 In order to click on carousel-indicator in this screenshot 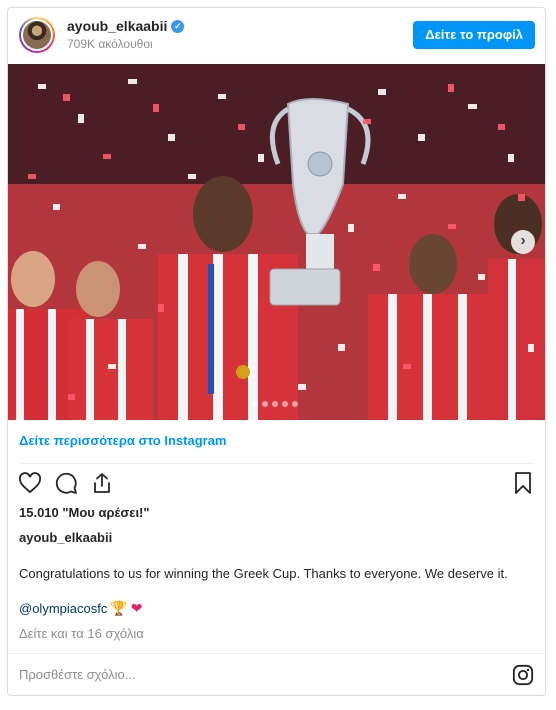, I will do `click(275, 404)`.